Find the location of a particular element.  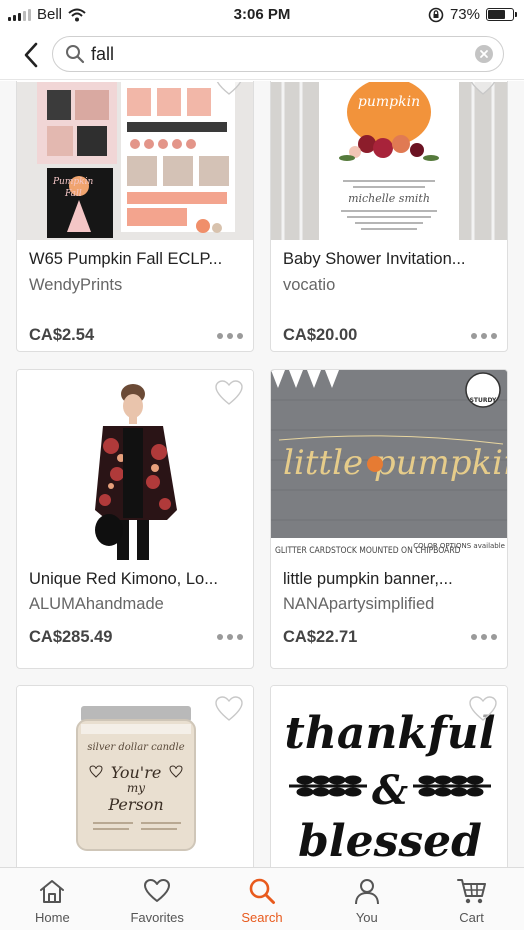

planner-stickers-image: Pumpkin Fall is located at coordinates (135, 161).